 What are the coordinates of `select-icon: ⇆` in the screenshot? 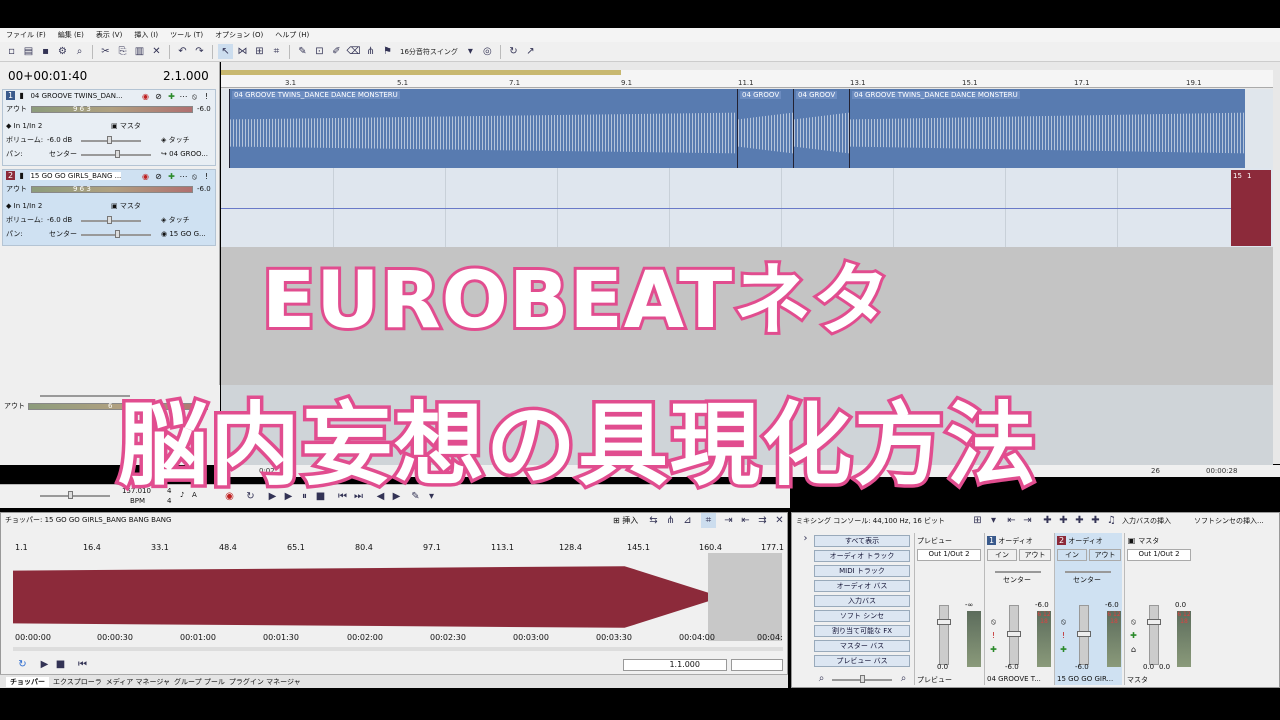 It's located at (653, 520).